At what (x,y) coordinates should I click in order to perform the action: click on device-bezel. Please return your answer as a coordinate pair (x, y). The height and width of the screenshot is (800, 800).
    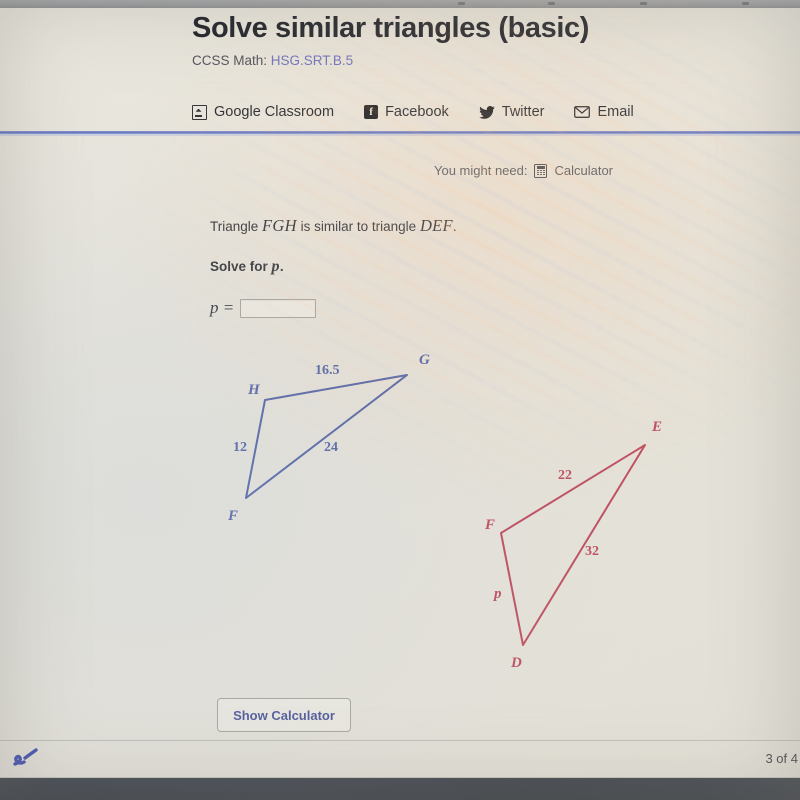
    Looking at the image, I should click on (400, 789).